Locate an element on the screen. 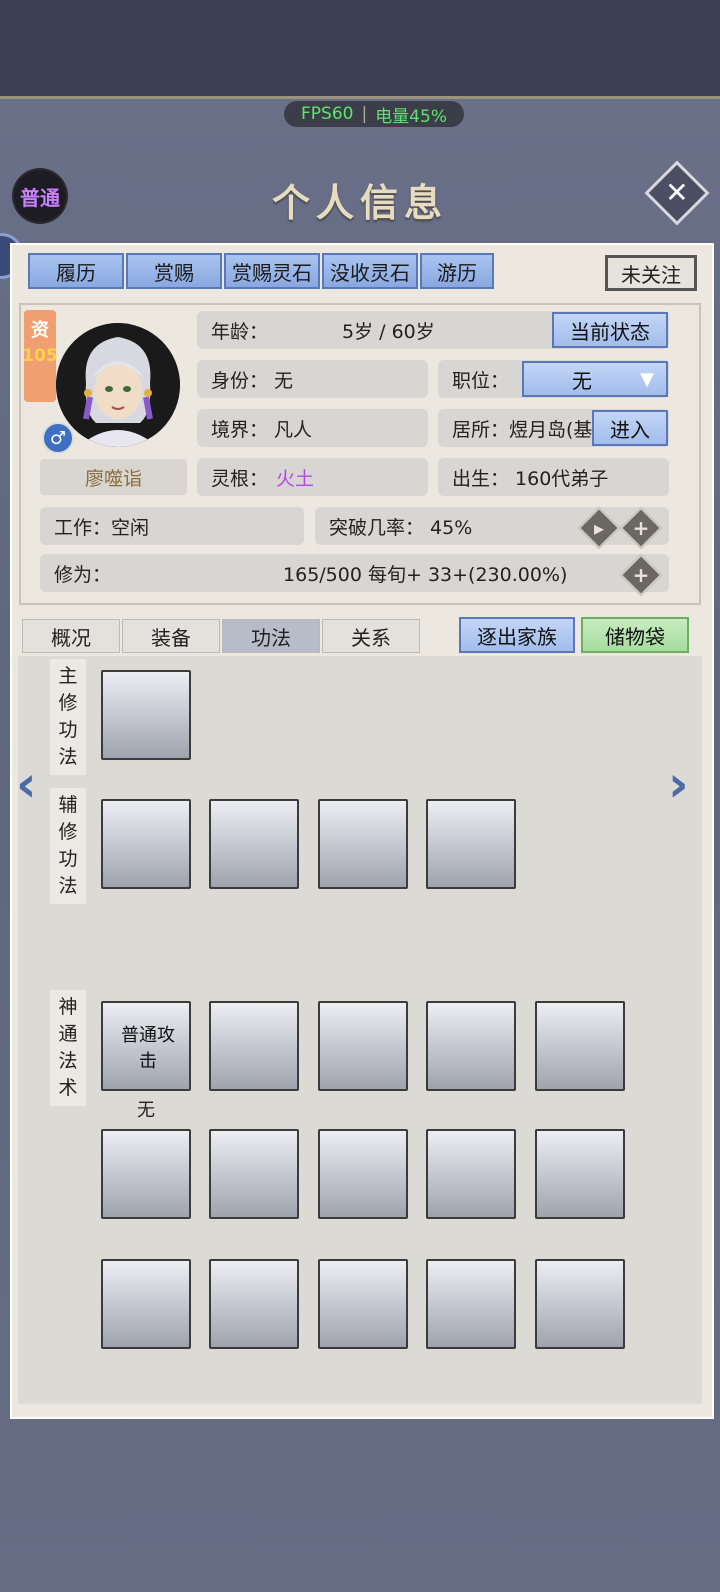  page-title: 个人信息 is located at coordinates (359, 202).